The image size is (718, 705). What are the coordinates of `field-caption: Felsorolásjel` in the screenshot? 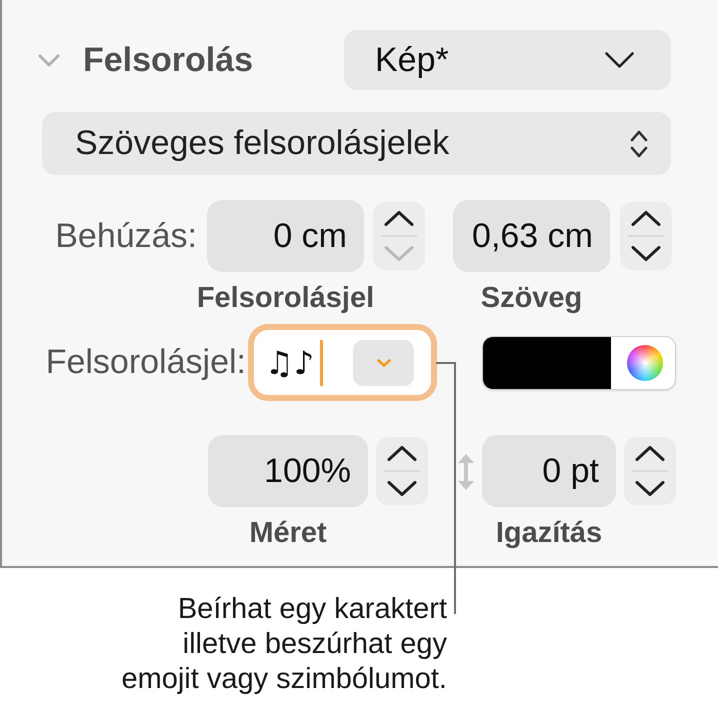 It's located at (285, 298).